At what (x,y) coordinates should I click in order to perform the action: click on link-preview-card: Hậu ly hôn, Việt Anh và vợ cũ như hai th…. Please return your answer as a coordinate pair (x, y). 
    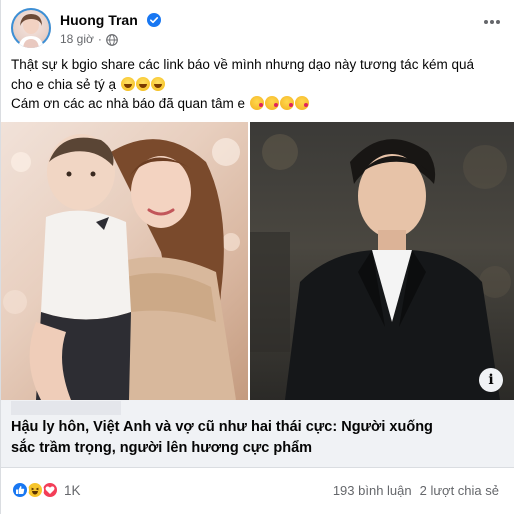
    Looking at the image, I should click on (257, 434).